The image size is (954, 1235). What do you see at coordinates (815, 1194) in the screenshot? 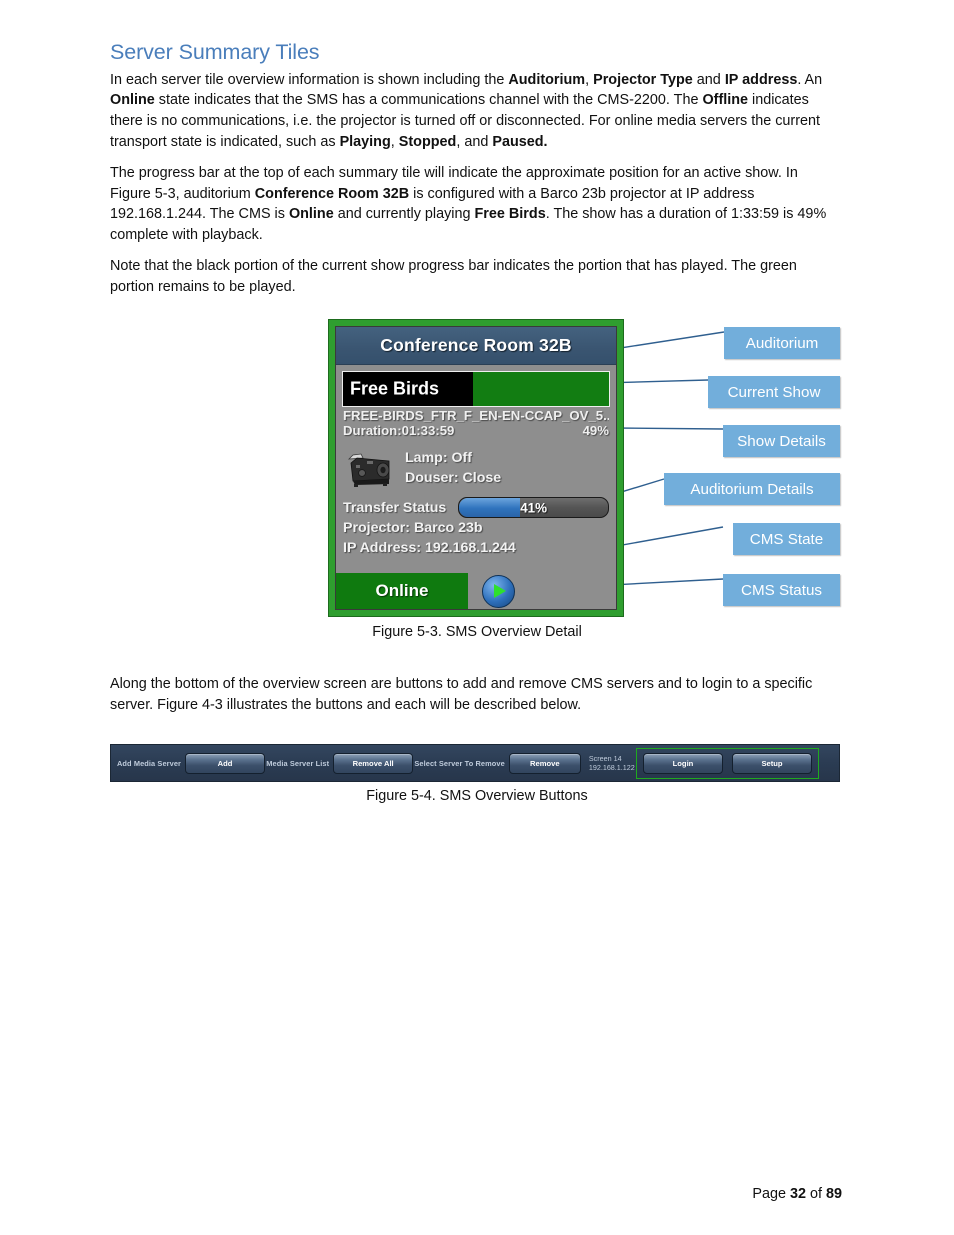
I see `footer-middle: of` at bounding box center [815, 1194].